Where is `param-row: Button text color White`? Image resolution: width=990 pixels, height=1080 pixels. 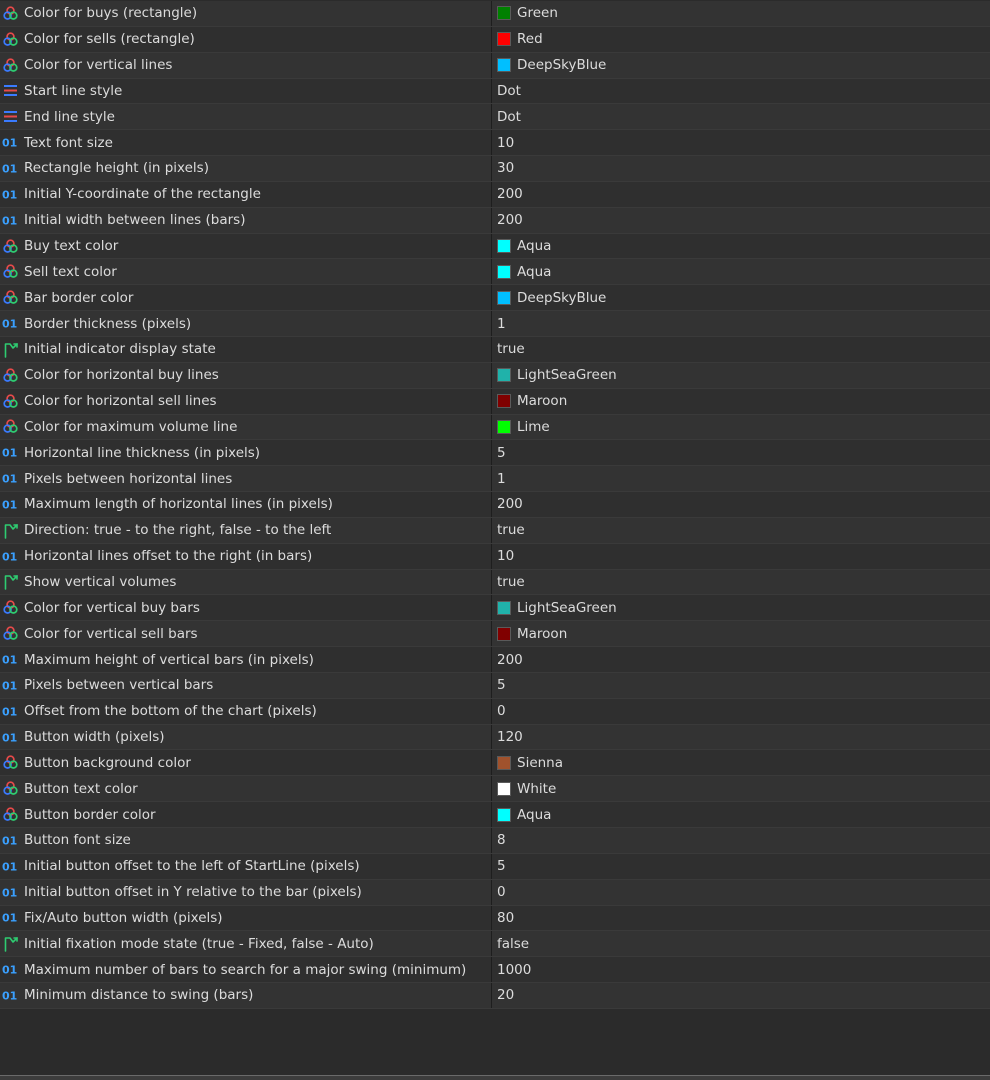 param-row: Button text color White is located at coordinates (495, 789).